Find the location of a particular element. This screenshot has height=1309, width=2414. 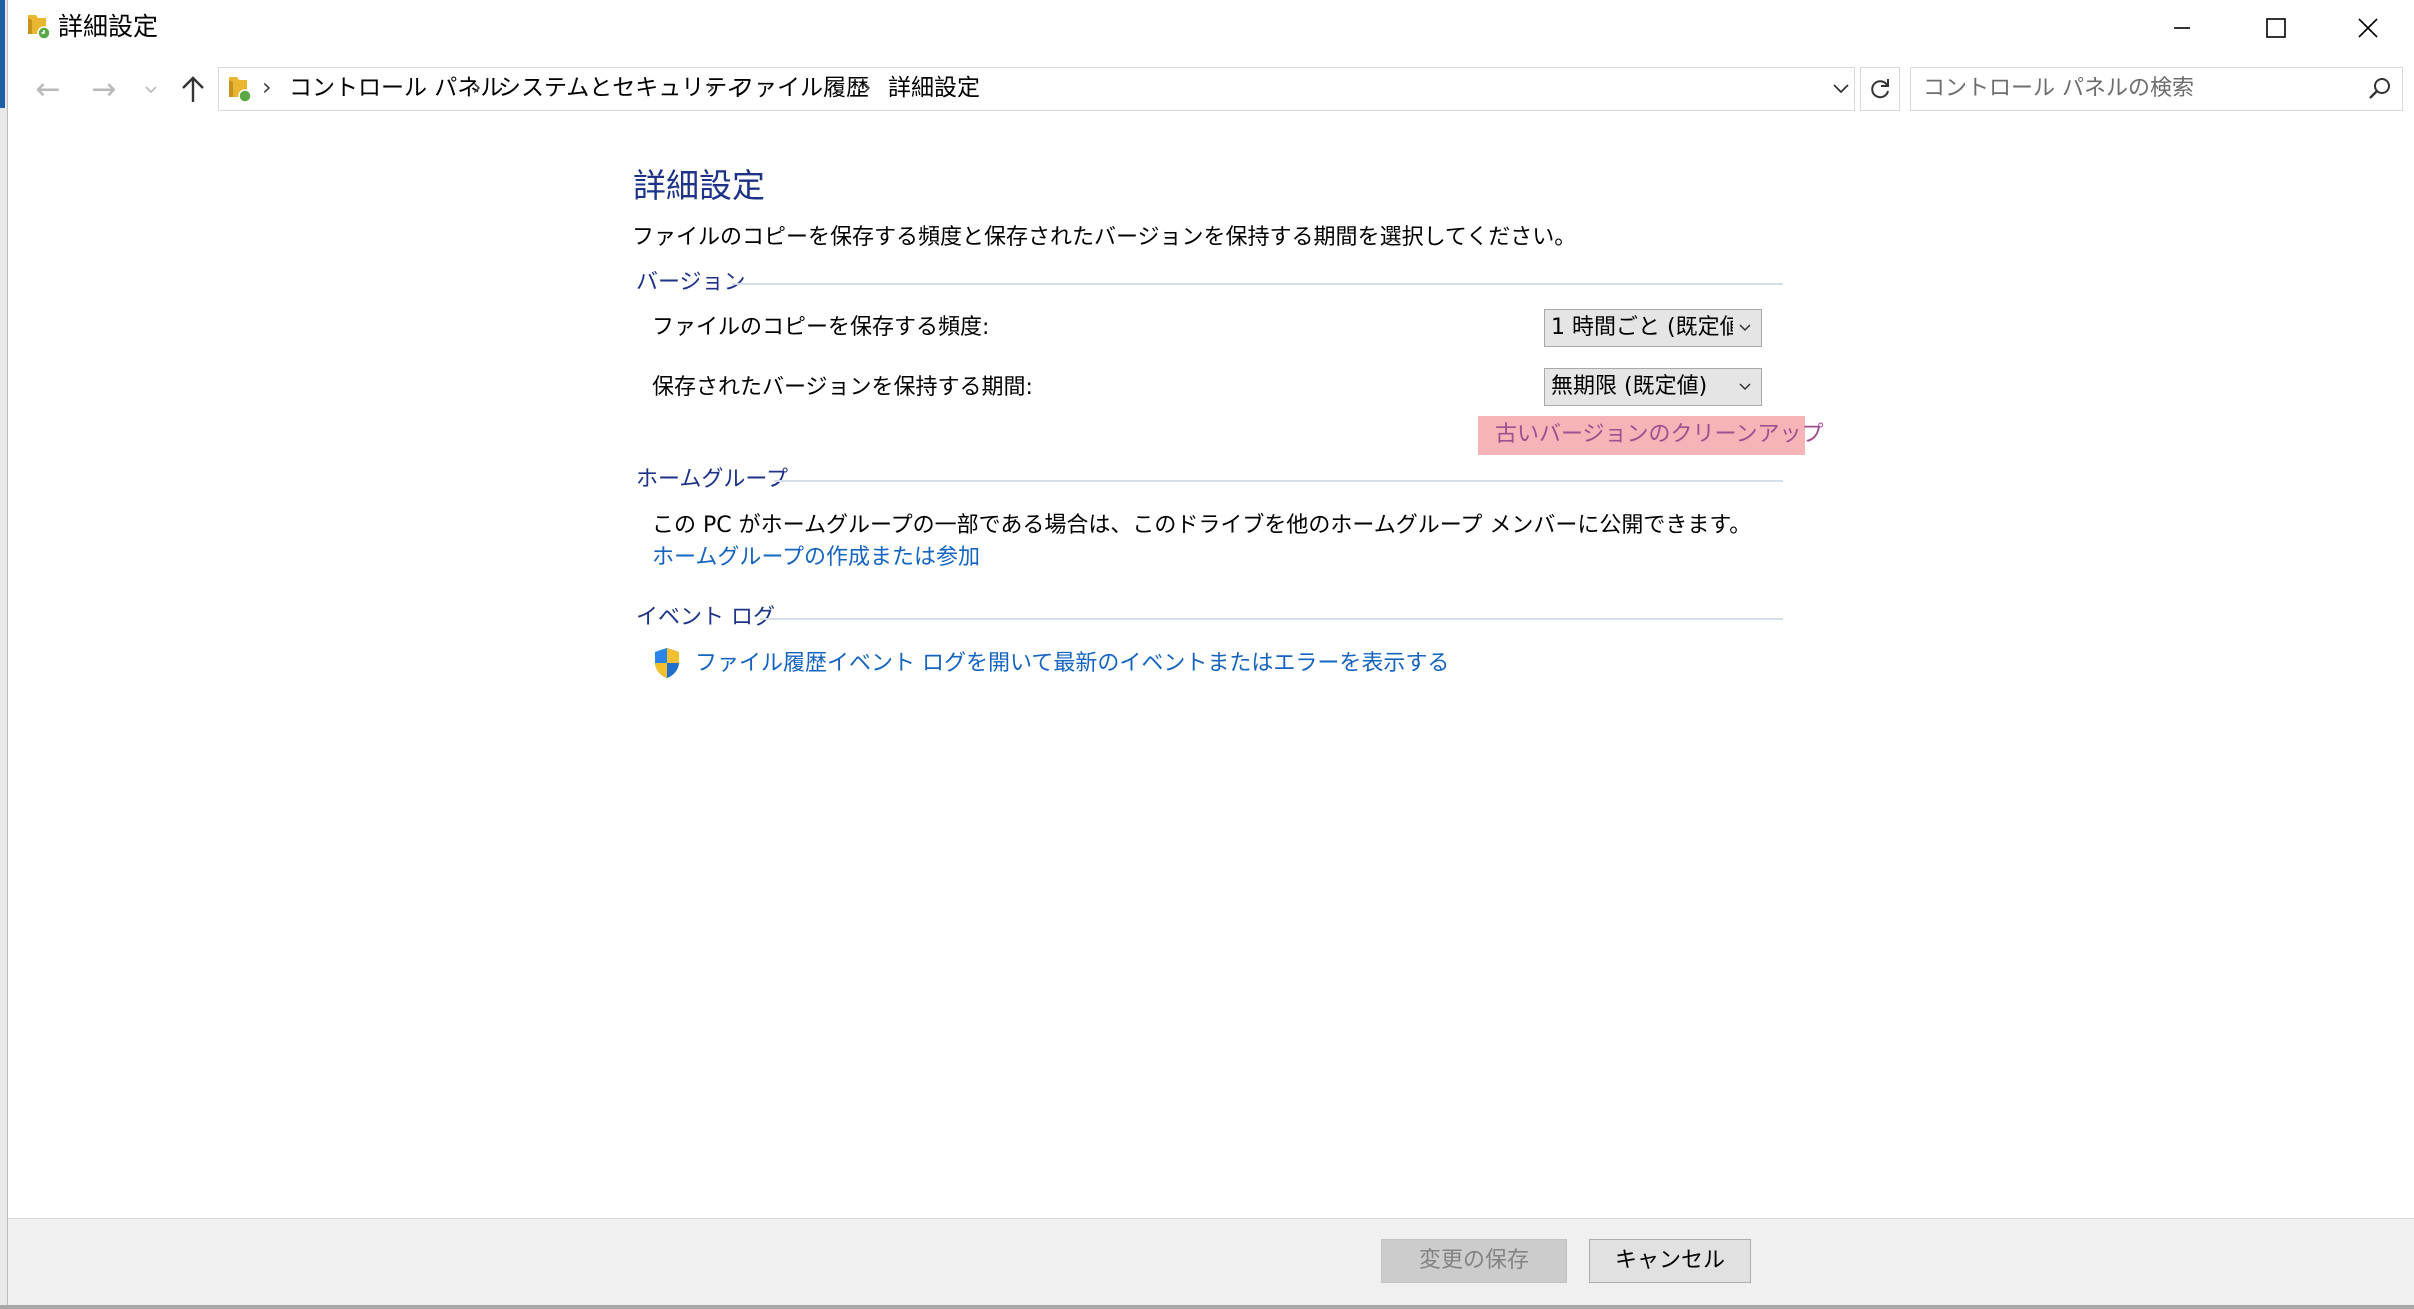

taskbar-accent-strip is located at coordinates (2, 54).